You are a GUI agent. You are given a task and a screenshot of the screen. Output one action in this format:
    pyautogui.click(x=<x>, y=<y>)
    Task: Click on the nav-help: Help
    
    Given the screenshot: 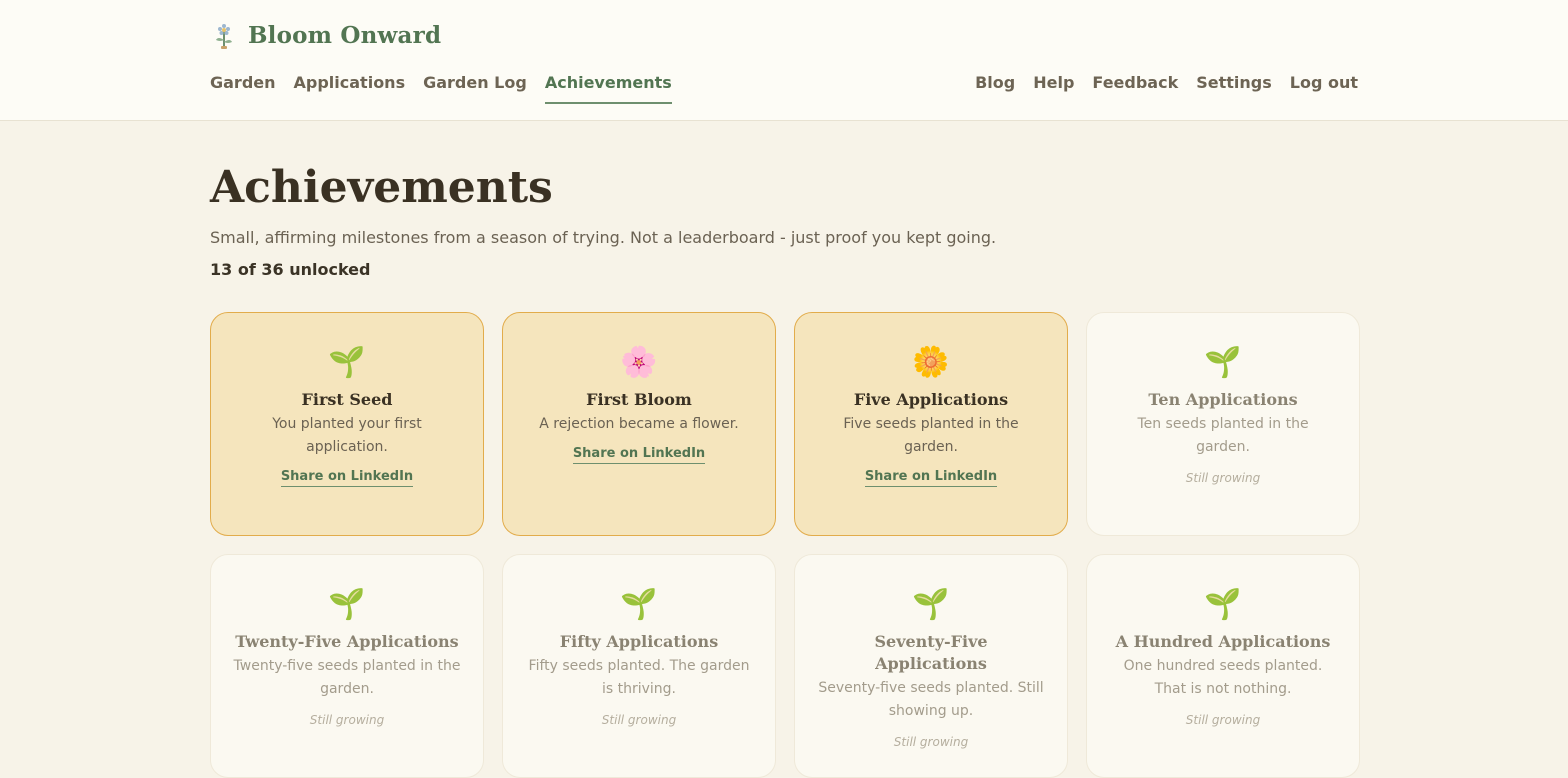 What is the action you would take?
    pyautogui.click(x=1053, y=88)
    